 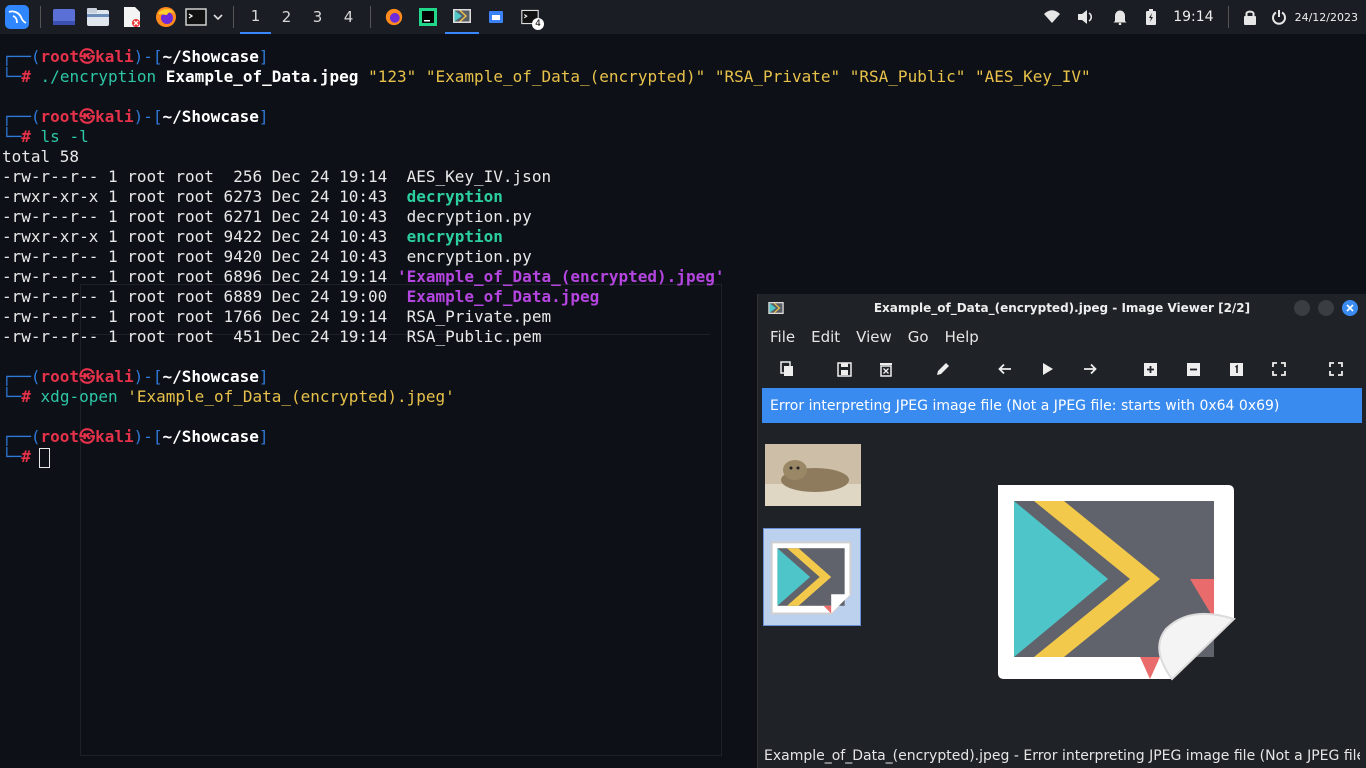 I want to click on clock: 19:14, so click(x=1193, y=17).